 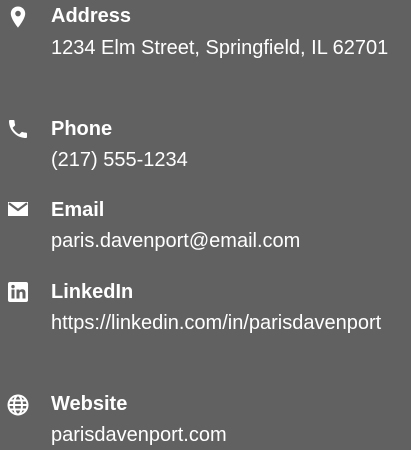 I want to click on linkedin-value: https://linkedin.com/in/parisdavenport, so click(x=223, y=323).